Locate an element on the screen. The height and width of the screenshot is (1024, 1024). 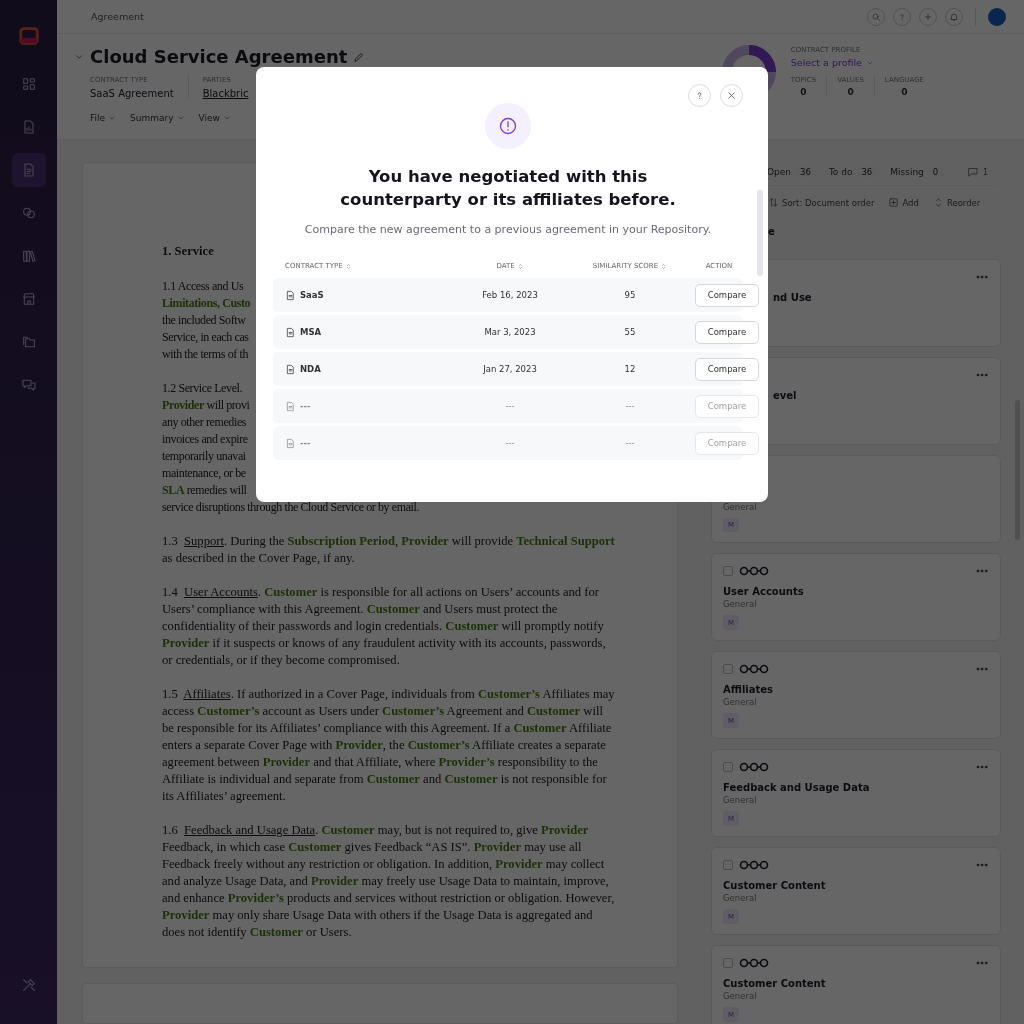
clause-title: evel is located at coordinates (785, 395).